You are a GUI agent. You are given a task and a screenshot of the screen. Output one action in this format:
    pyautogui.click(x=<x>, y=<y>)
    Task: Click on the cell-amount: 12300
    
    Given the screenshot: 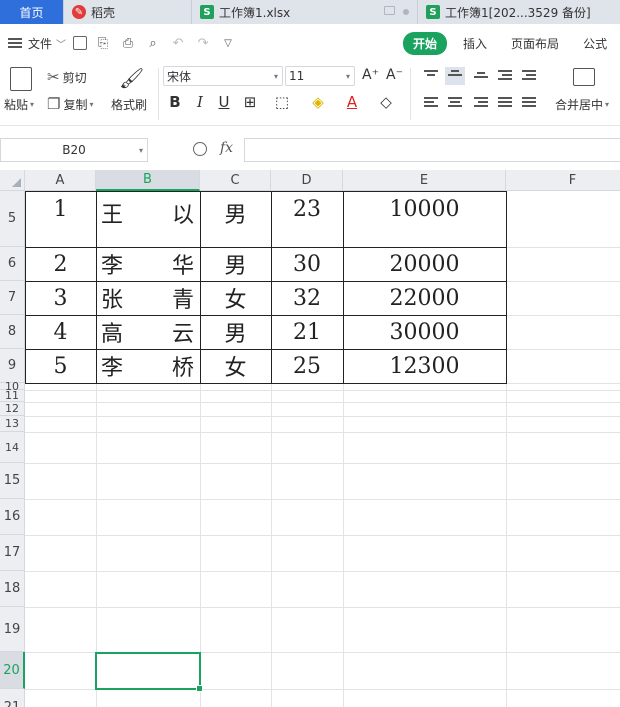 What is the action you would take?
    pyautogui.click(x=424, y=366)
    